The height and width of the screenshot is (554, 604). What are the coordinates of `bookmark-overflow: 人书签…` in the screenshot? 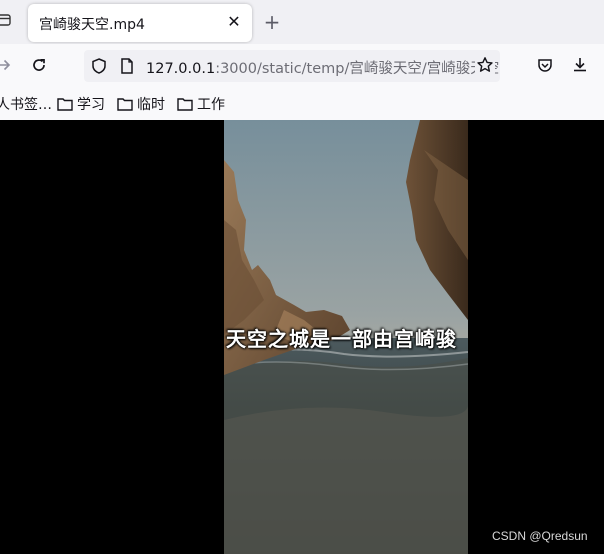 It's located at (26, 104).